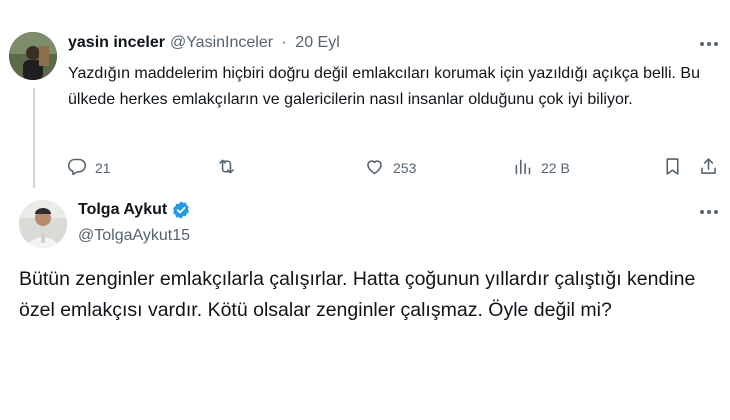  Describe the element at coordinates (555, 168) in the screenshot. I see `views-count: 22 B` at that location.